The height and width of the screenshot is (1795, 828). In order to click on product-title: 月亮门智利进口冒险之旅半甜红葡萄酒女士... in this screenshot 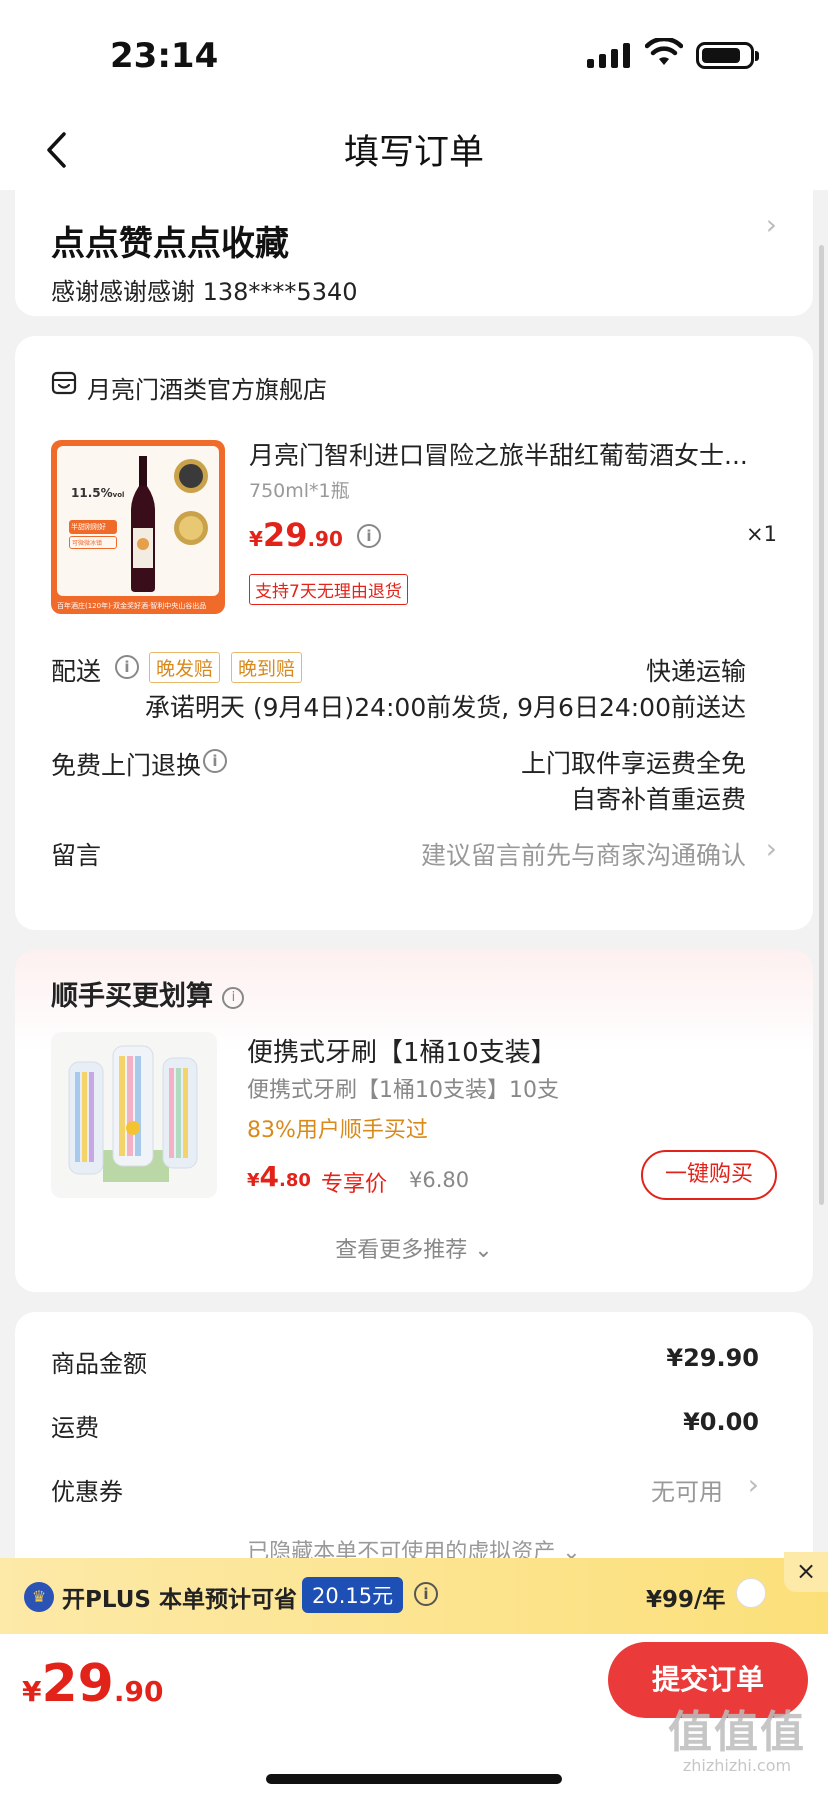, I will do `click(514, 454)`.